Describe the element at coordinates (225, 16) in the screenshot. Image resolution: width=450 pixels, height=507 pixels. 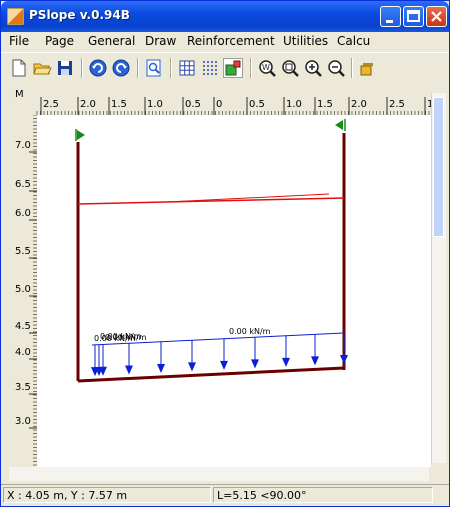
I see `title-bar: PSlope v.0.94B` at that location.